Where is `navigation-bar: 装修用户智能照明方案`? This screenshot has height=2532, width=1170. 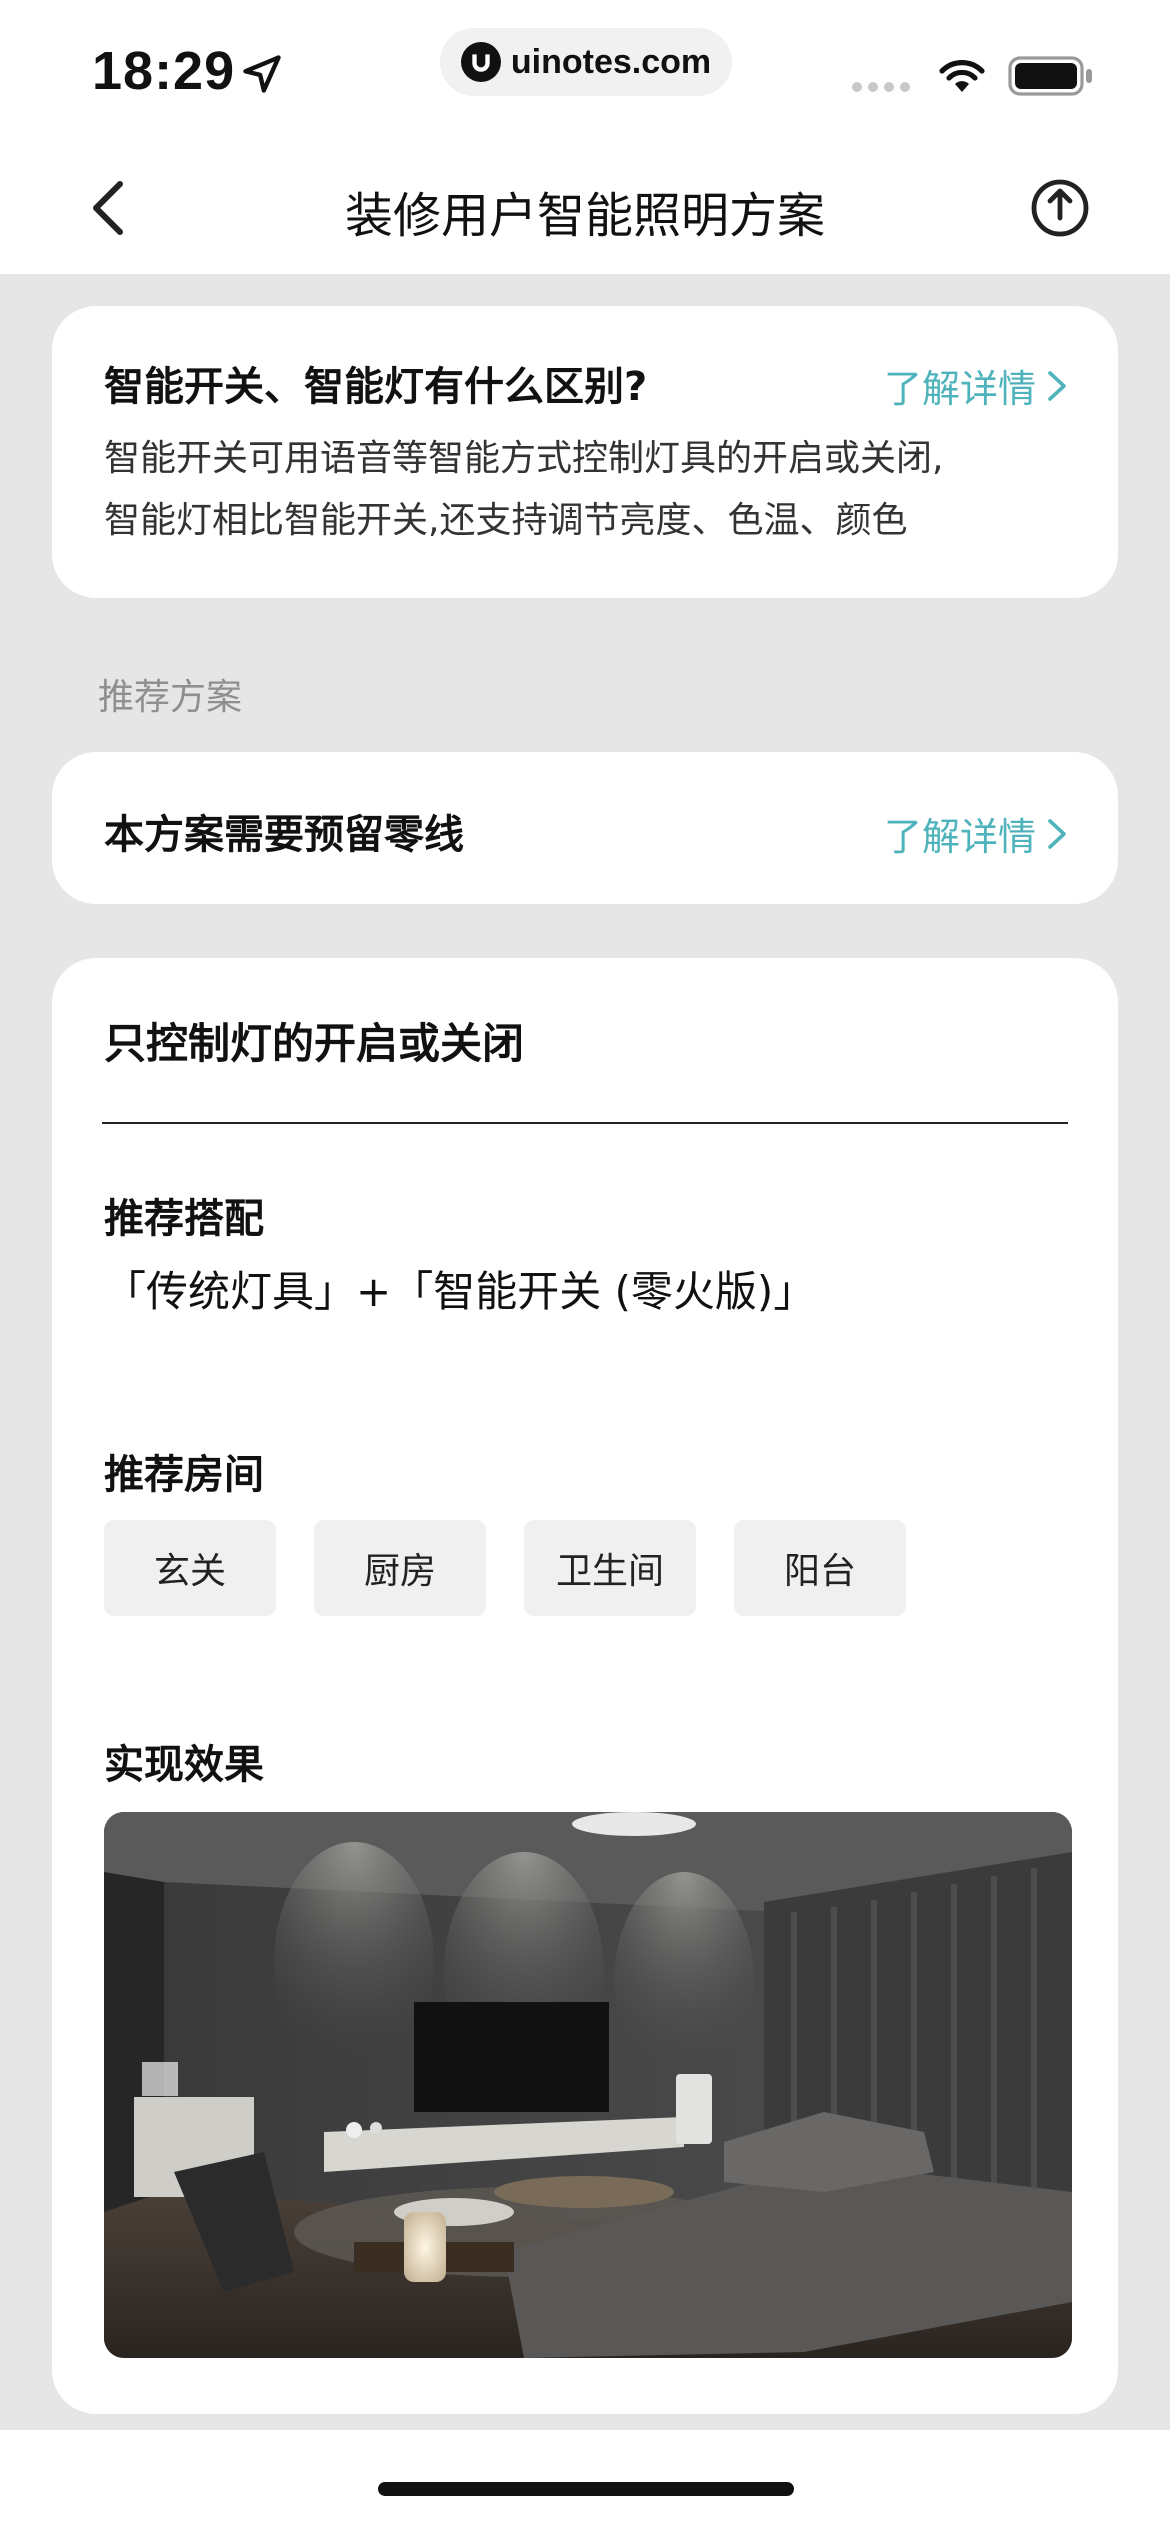
navigation-bar: 装修用户智能照明方案 is located at coordinates (585, 207).